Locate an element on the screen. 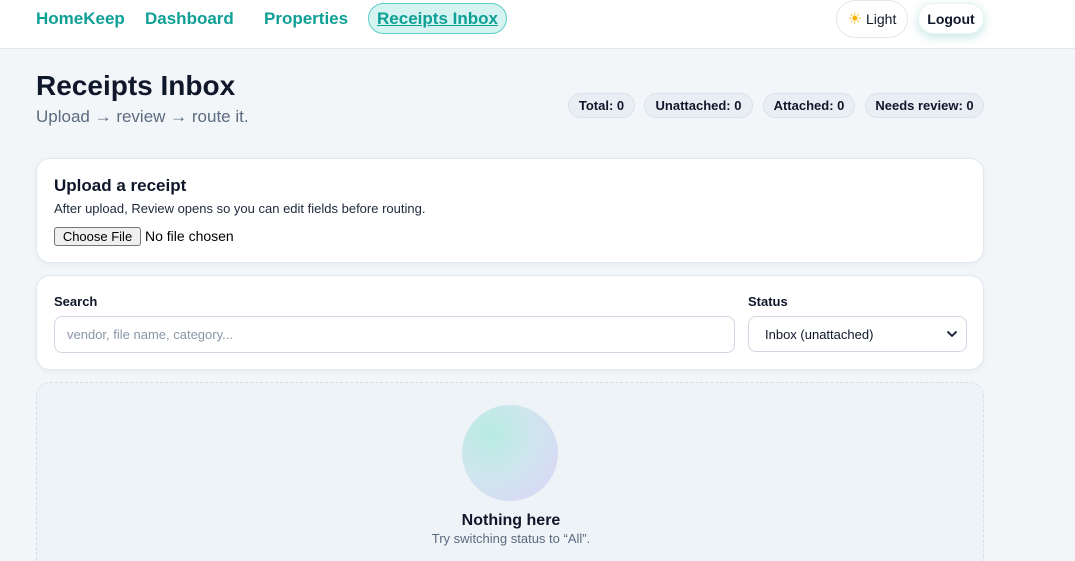 The image size is (1075, 561). theme-toggle-label: Light is located at coordinates (881, 19).